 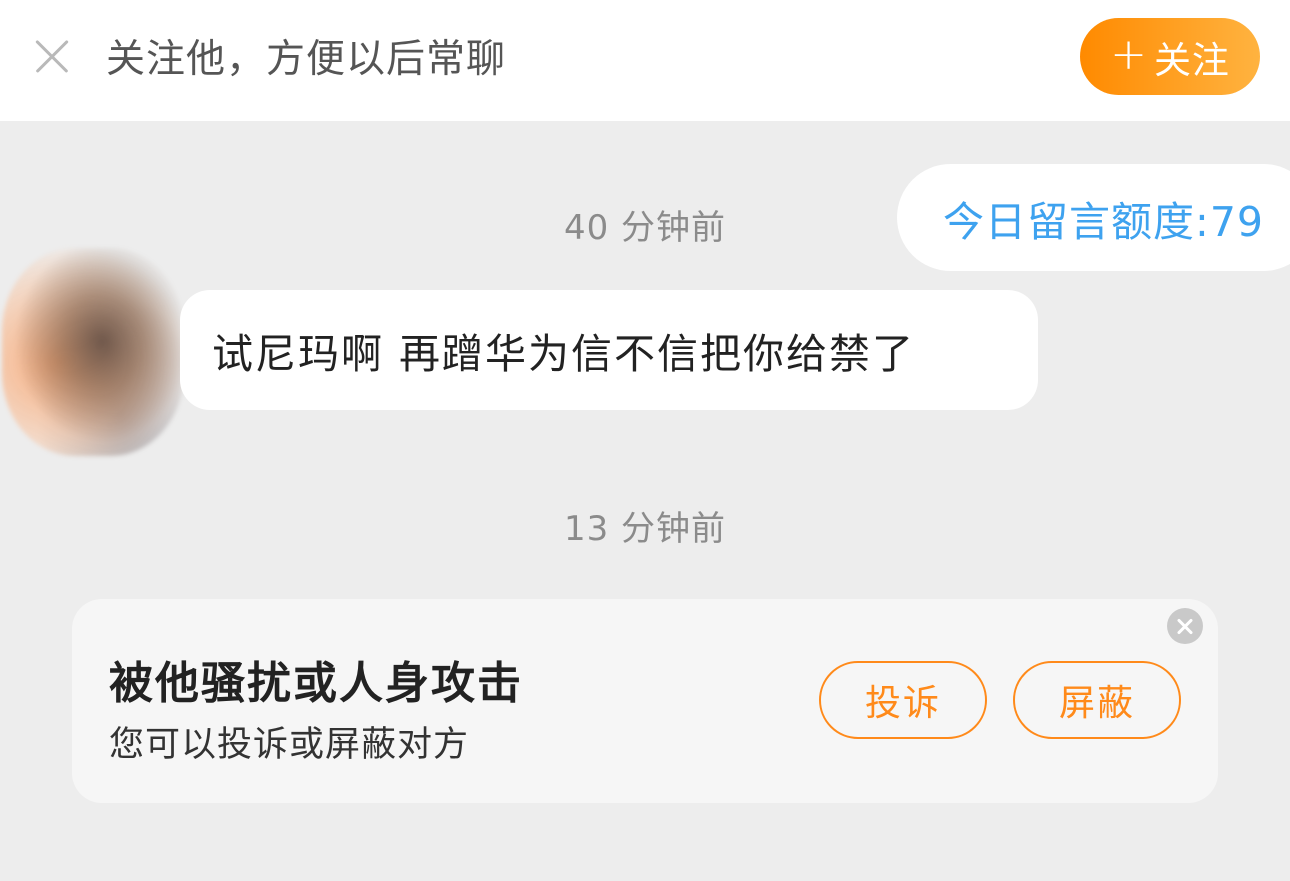 I want to click on message-text: 试尼玛啊 再蹭华为信不信把你给禁了, so click(x=564, y=354).